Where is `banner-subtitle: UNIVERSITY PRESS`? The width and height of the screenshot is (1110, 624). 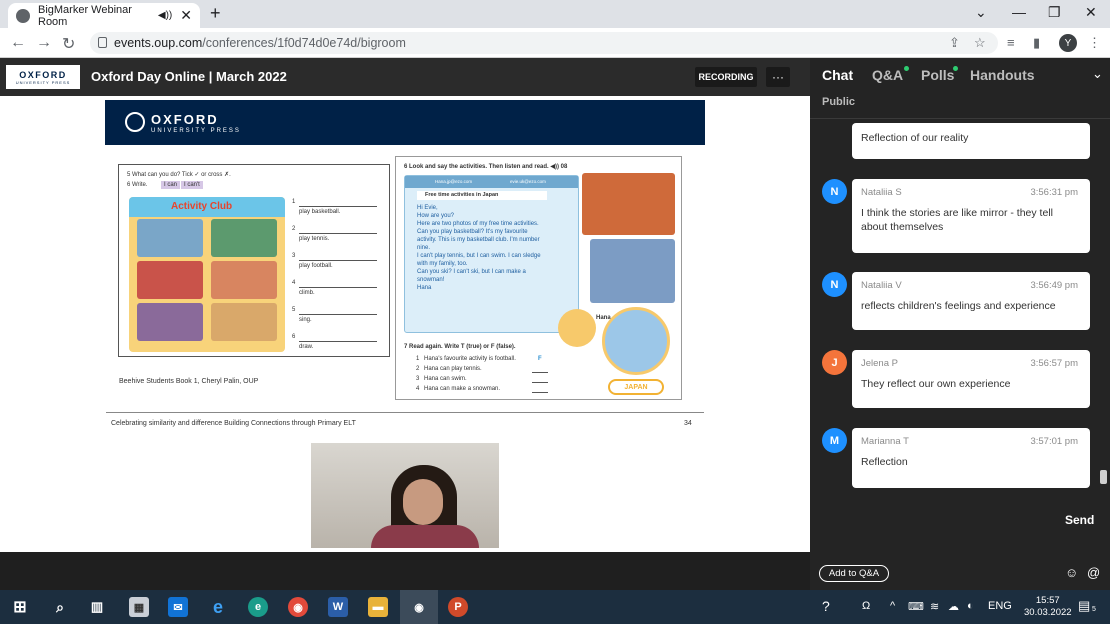 banner-subtitle: UNIVERSITY PRESS is located at coordinates (196, 131).